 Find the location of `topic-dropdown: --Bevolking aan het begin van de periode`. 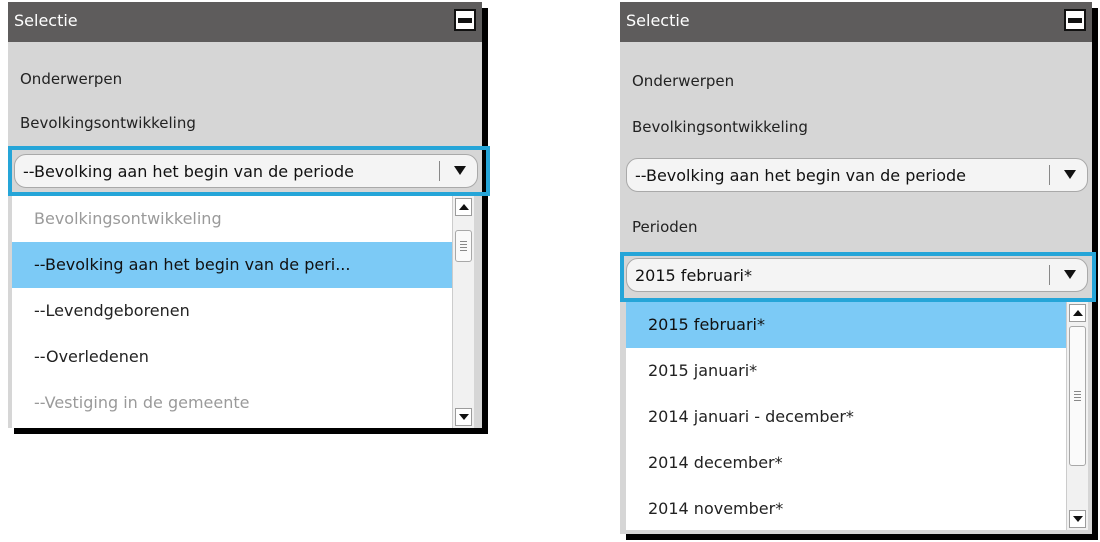

topic-dropdown: --Bevolking aan het begin van de periode is located at coordinates (857, 175).